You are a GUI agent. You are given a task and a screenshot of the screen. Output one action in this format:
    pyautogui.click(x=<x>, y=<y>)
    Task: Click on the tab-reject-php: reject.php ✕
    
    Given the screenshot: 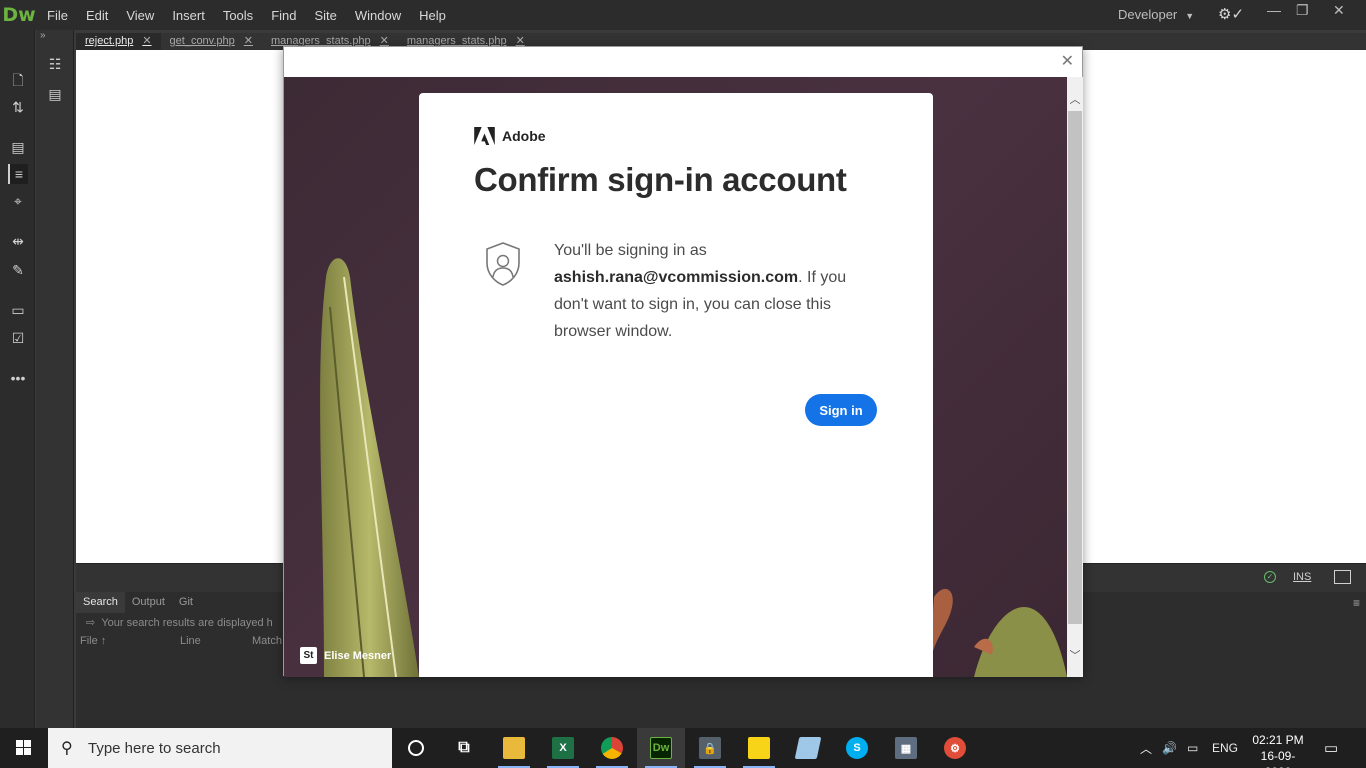 What is the action you would take?
    pyautogui.click(x=118, y=41)
    